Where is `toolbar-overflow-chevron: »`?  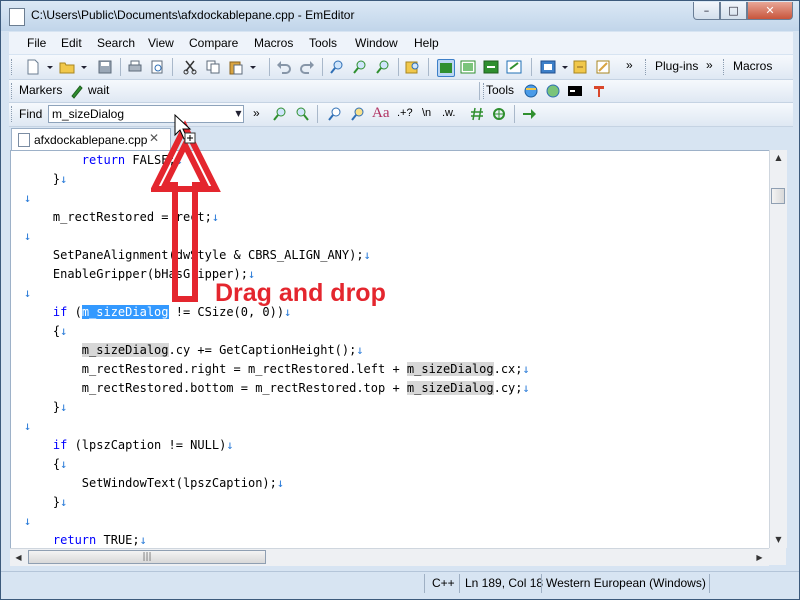
toolbar-overflow-chevron: » is located at coordinates (629, 65).